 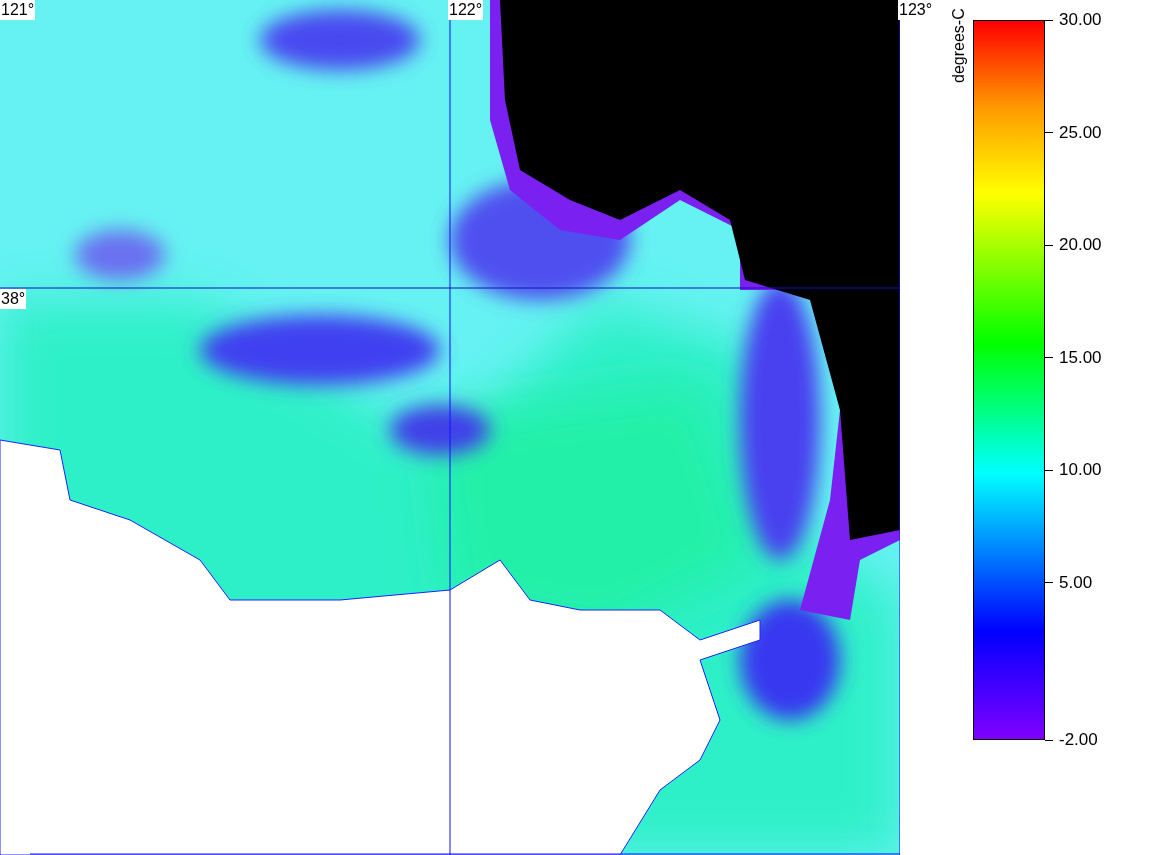 I want to click on scale-tick-label: 5.00, so click(x=1076, y=582).